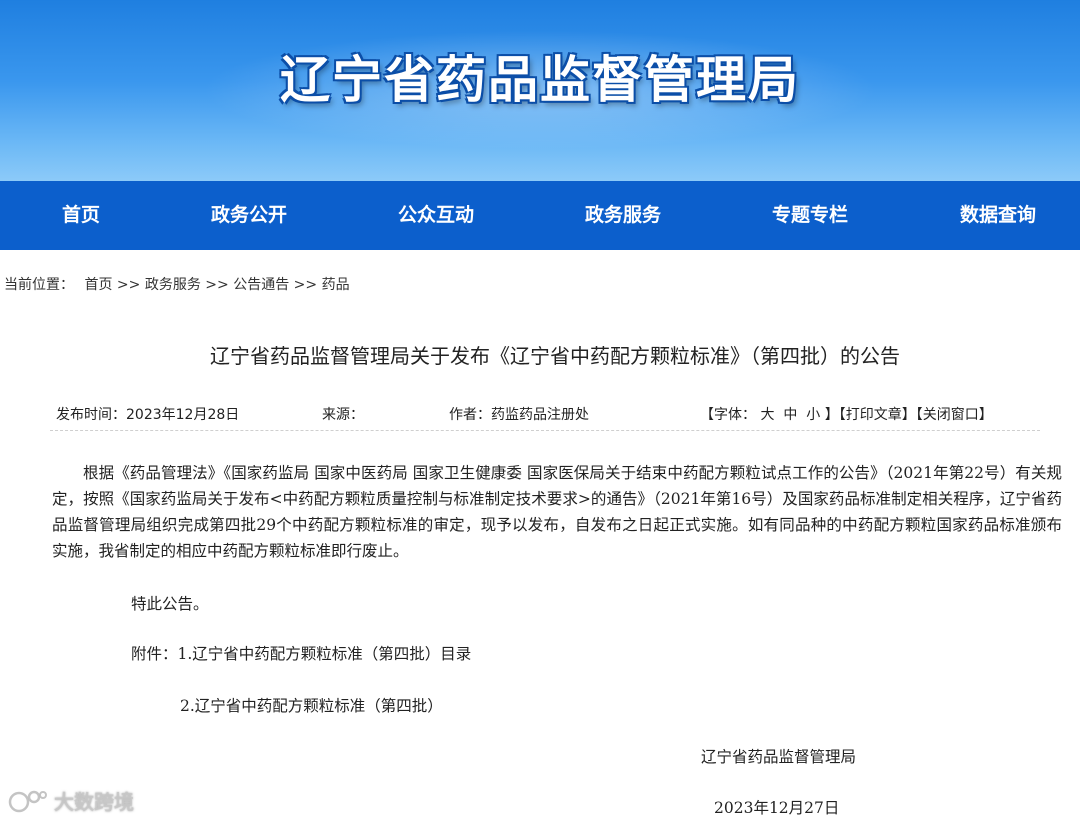  I want to click on special-notice: 特此公告。, so click(170, 604).